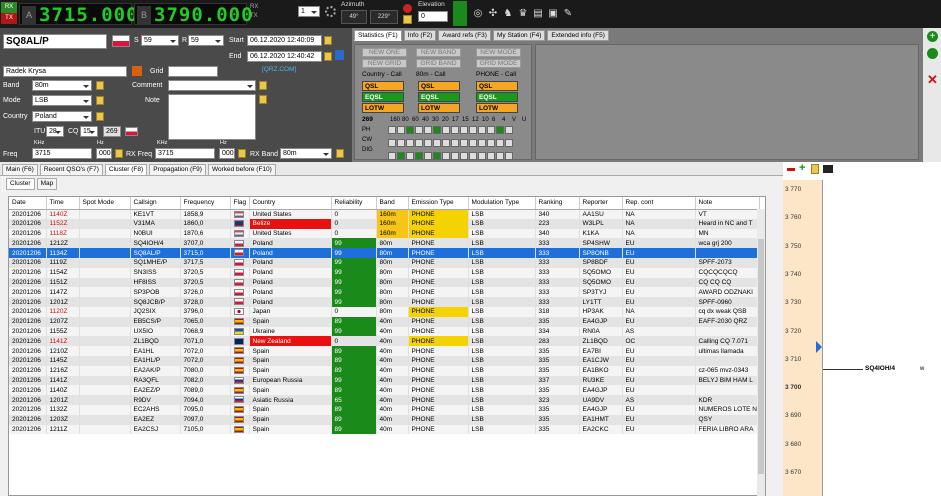 The height and width of the screenshot is (496, 941). I want to click on column-header: Reporter, so click(601, 203).